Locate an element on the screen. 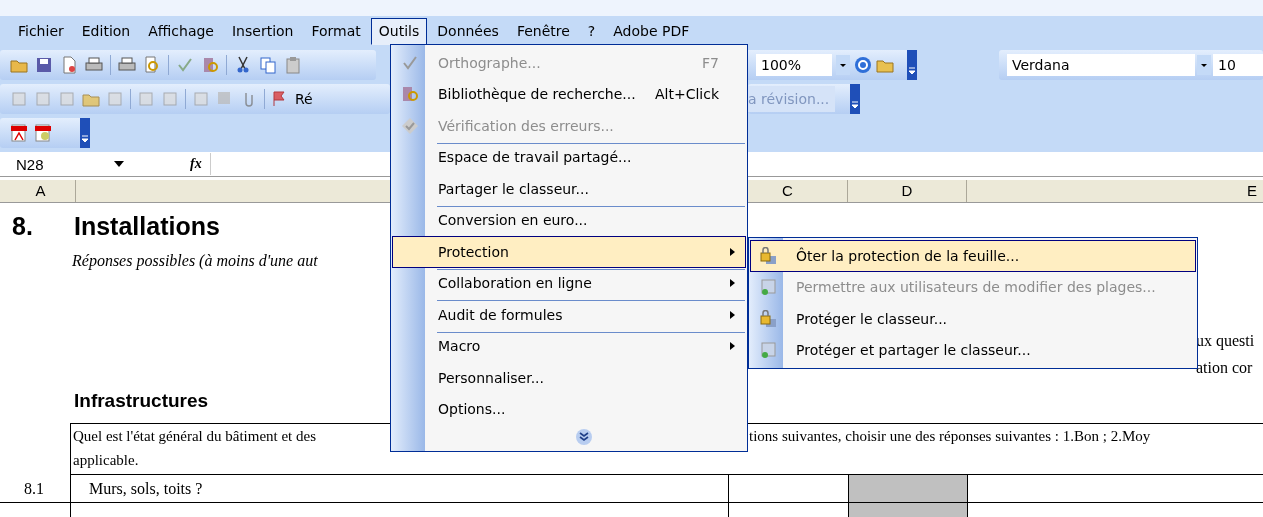 The height and width of the screenshot is (517, 1263). menu-bar-item: Fenêtre is located at coordinates (543, 31).